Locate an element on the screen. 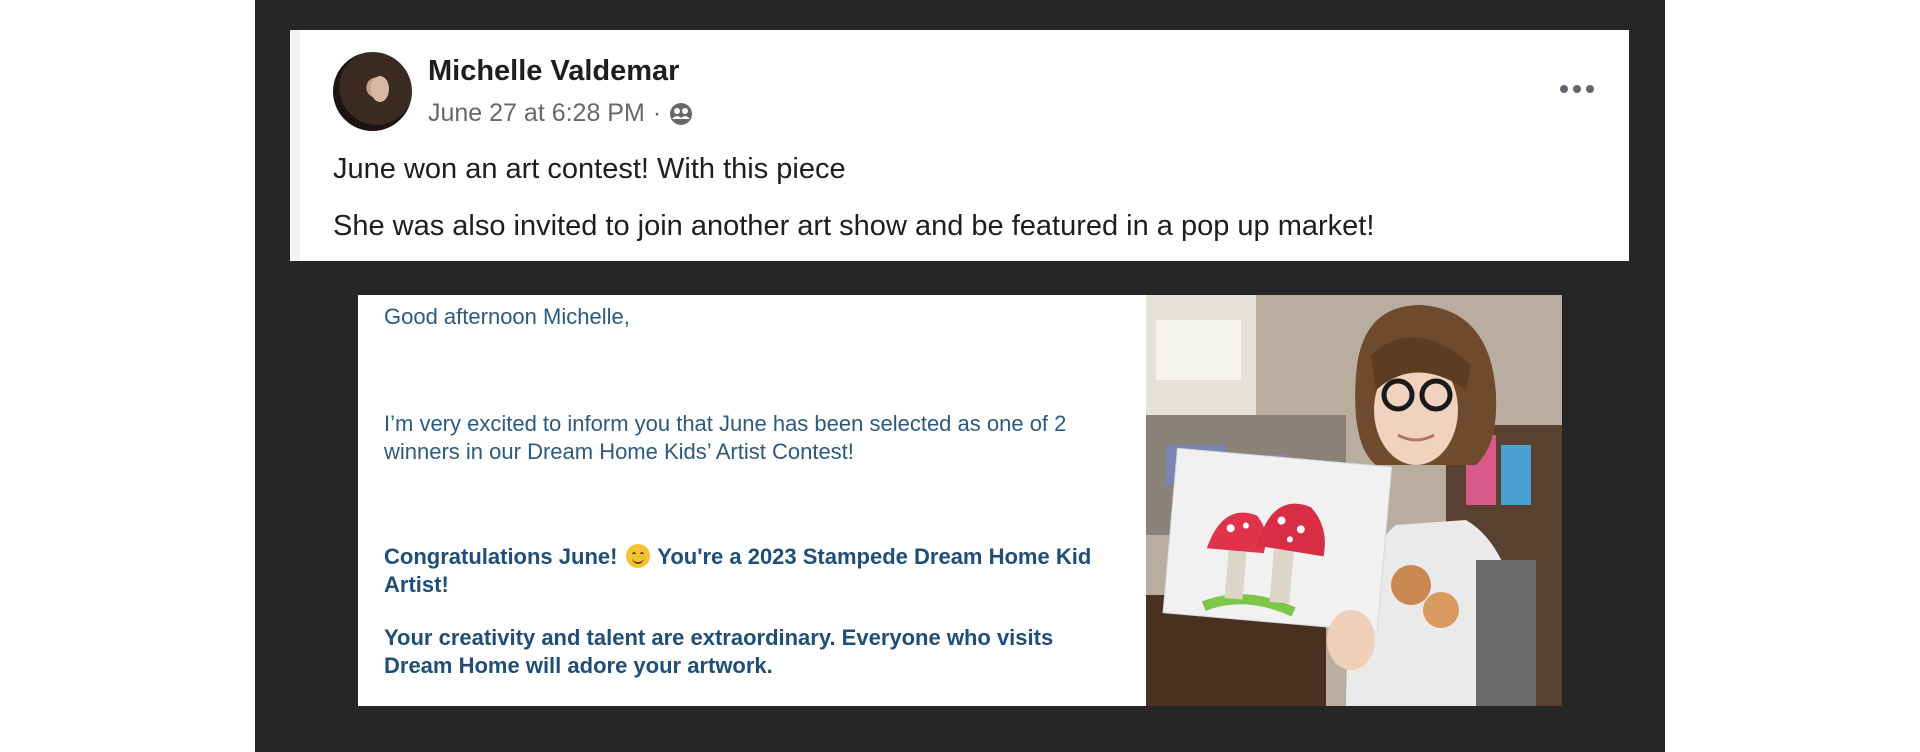  more-options-button is located at coordinates (1577, 89).